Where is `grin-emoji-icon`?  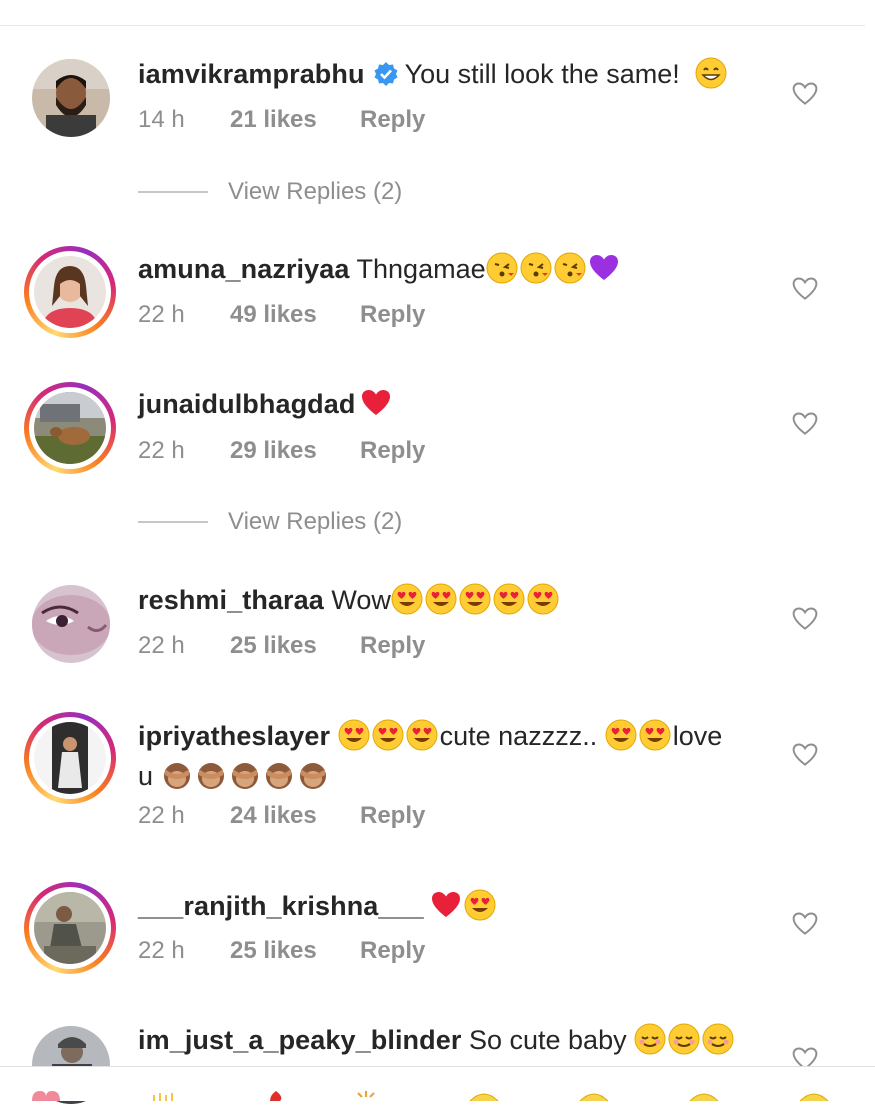
grin-emoji-icon is located at coordinates (711, 73).